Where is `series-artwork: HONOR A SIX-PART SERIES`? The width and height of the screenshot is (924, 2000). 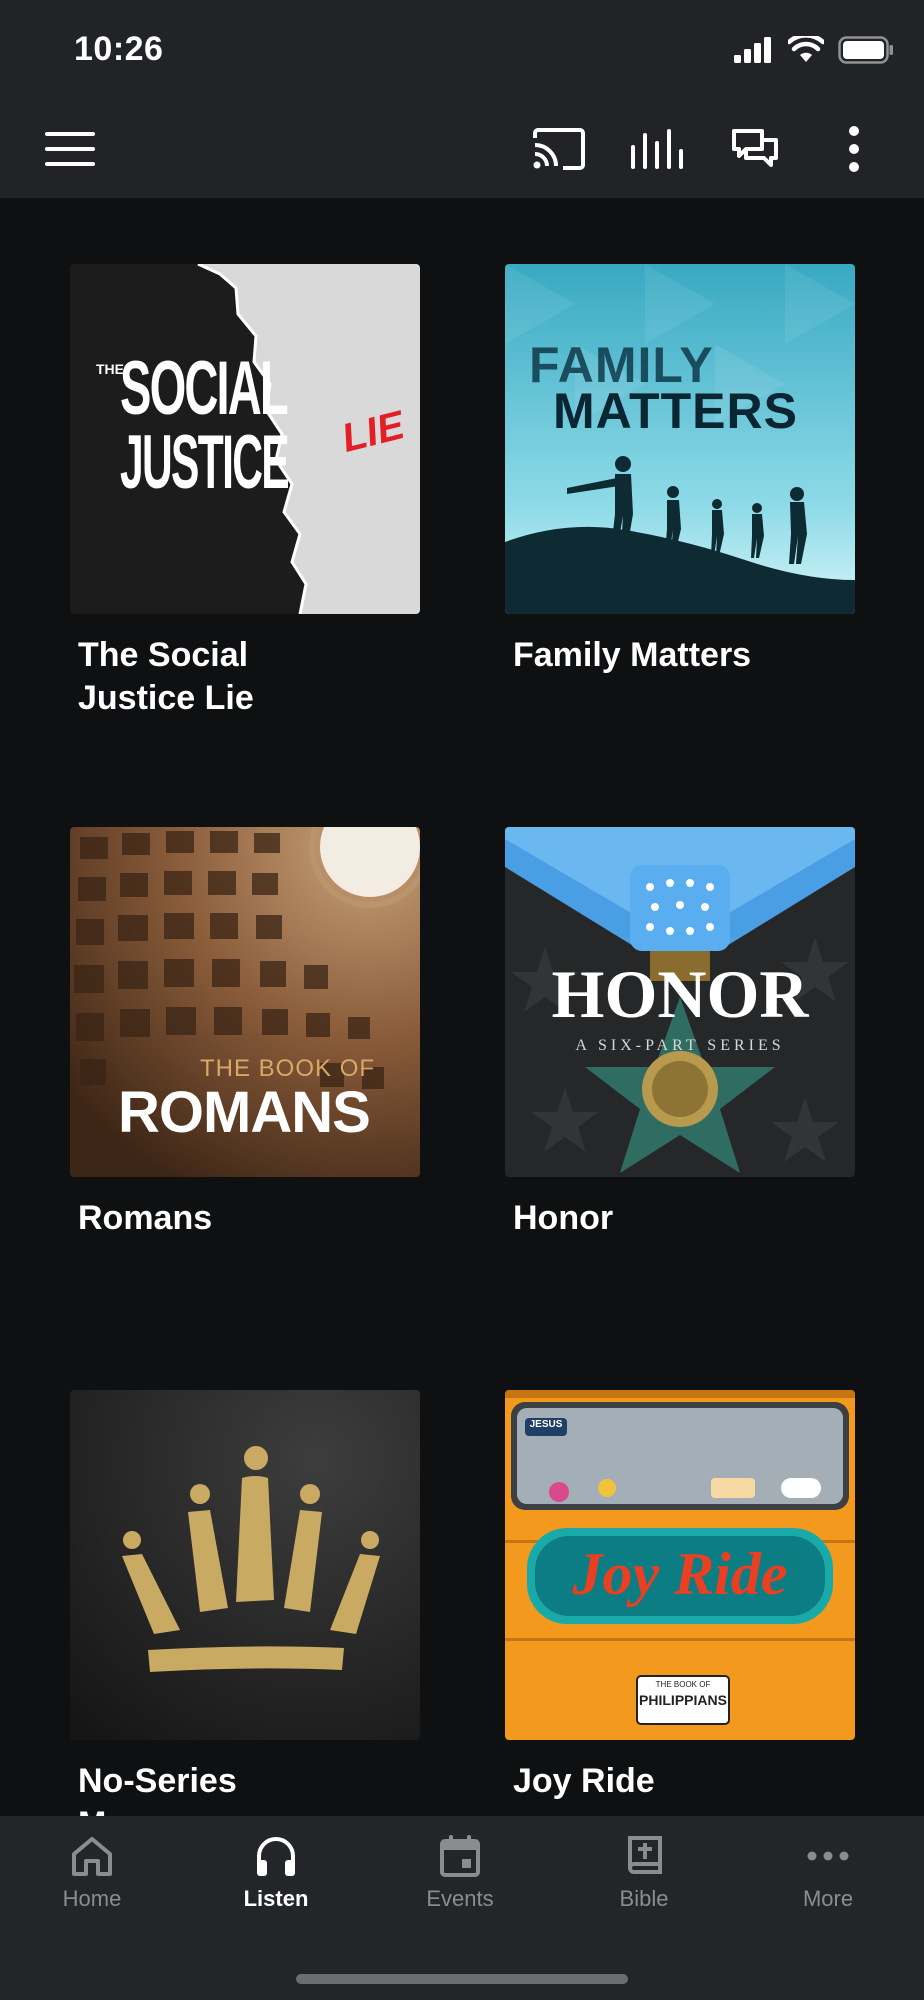 series-artwork: HONOR A SIX-PART SERIES is located at coordinates (680, 1002).